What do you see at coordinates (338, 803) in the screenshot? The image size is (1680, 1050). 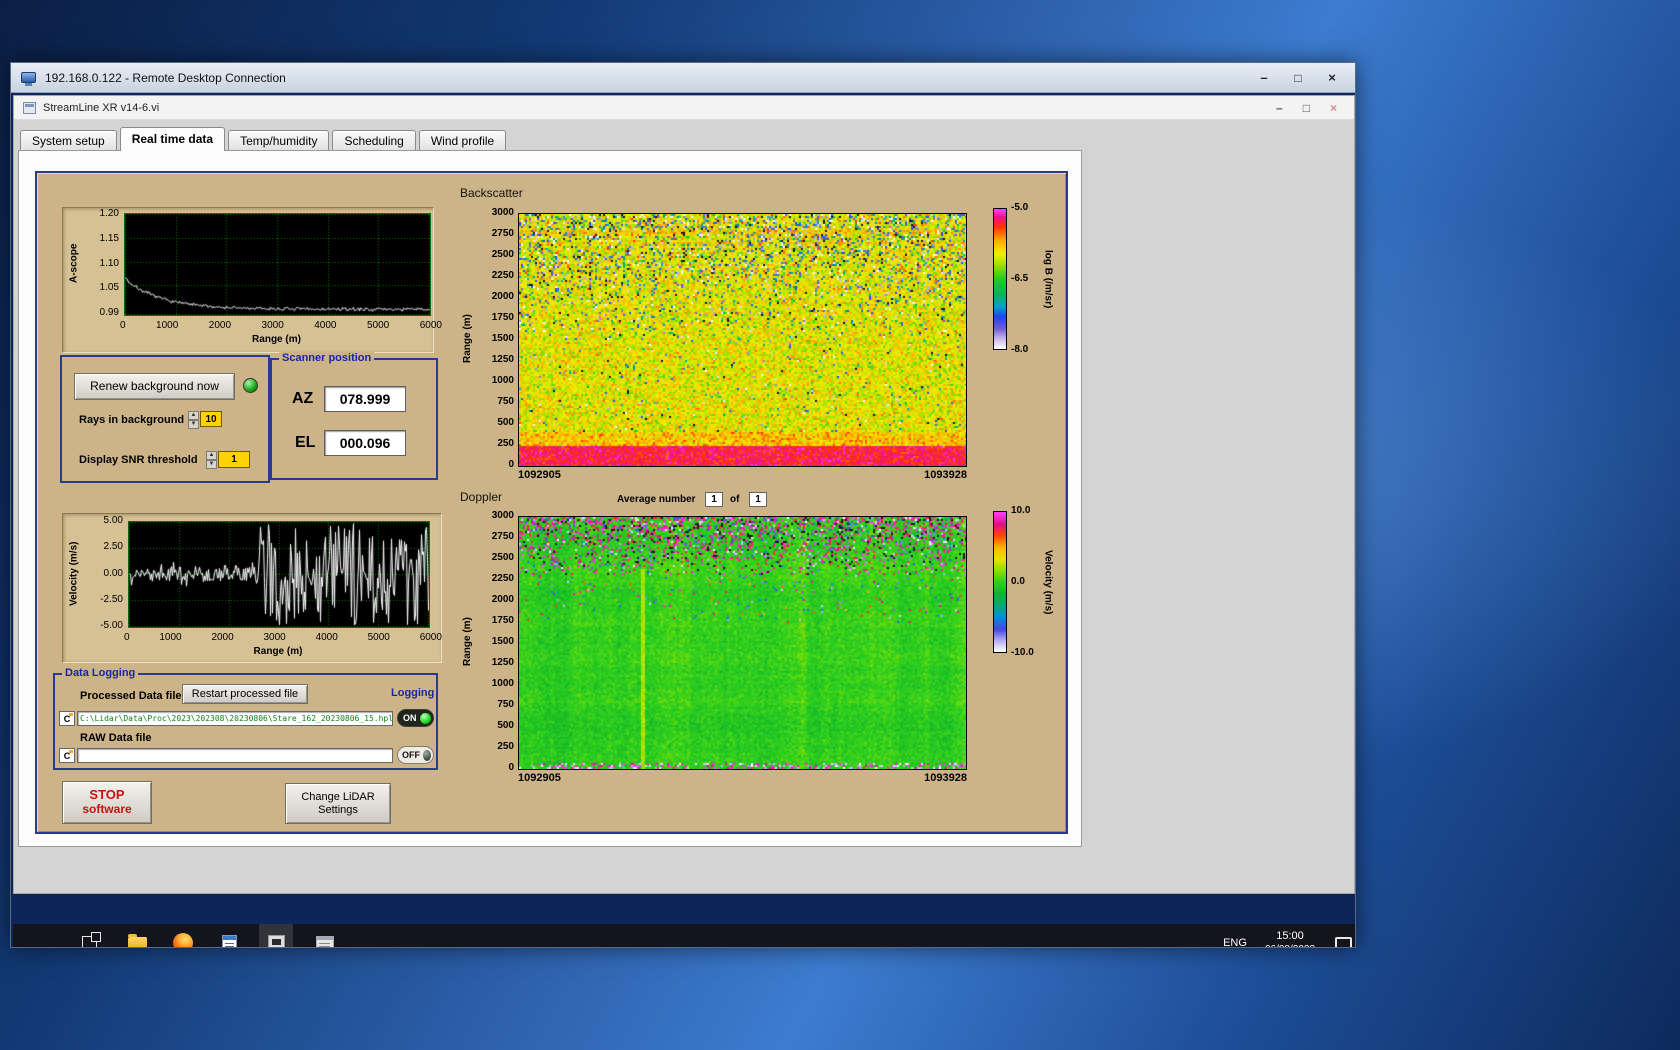 I see `change-lidar-settings-button: Change LiDAR Settings` at bounding box center [338, 803].